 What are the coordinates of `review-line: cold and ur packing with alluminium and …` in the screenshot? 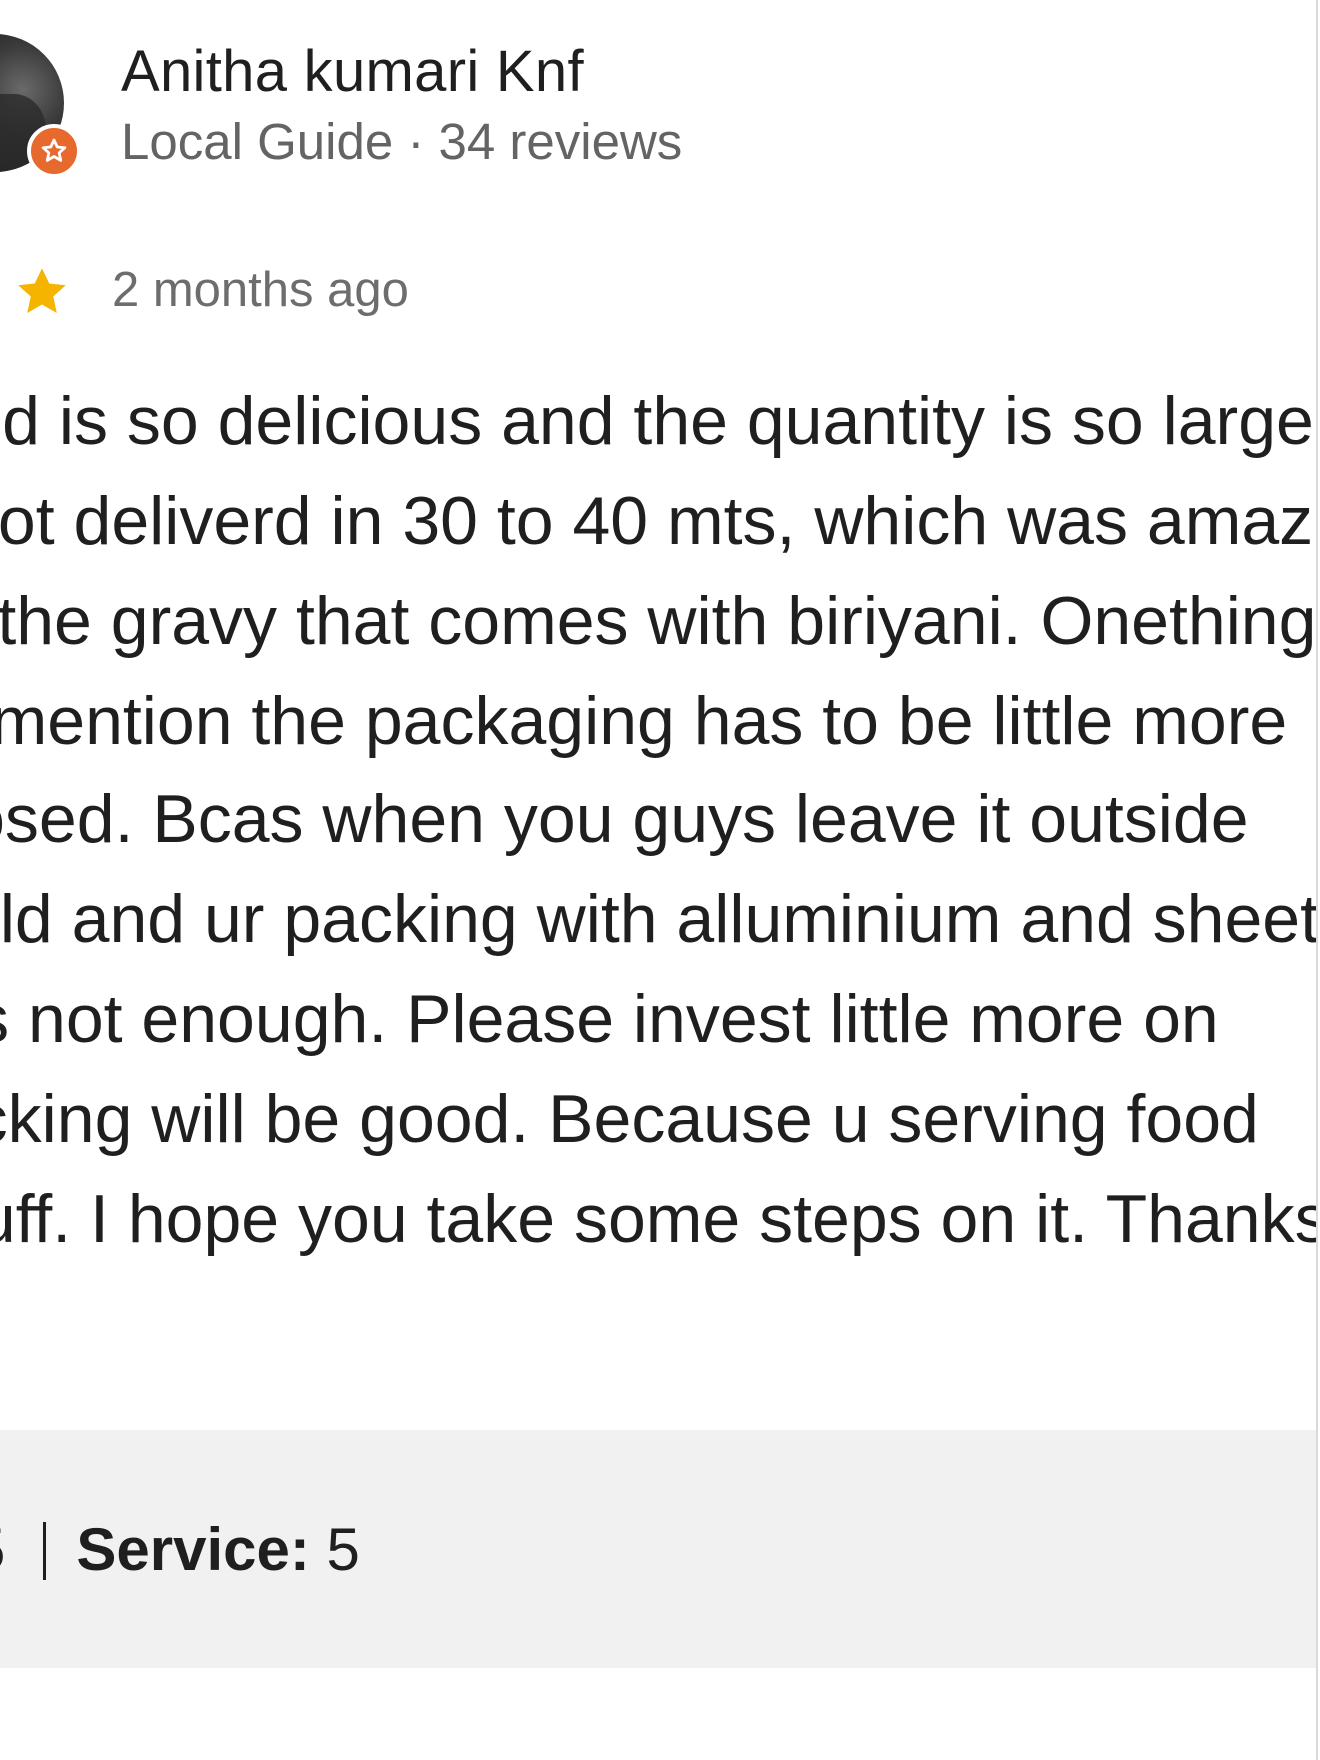 It's located at (658, 919).